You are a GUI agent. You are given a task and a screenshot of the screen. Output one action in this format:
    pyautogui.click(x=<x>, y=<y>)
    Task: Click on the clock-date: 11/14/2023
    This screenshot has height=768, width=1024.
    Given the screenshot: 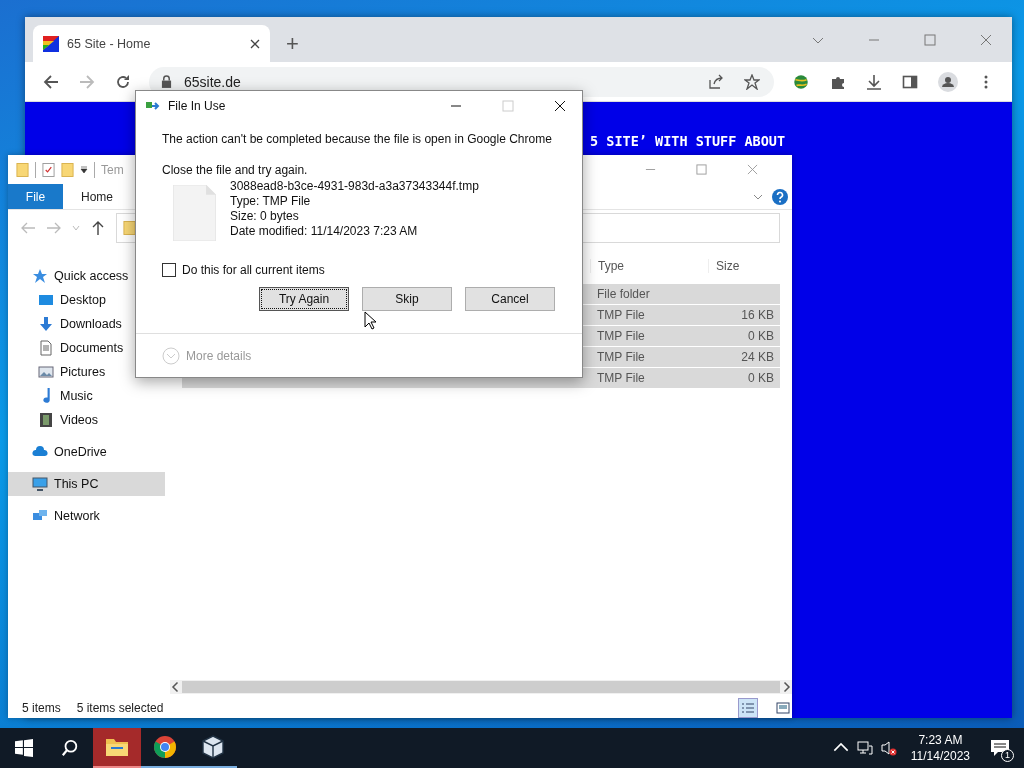 What is the action you would take?
    pyautogui.click(x=940, y=756)
    